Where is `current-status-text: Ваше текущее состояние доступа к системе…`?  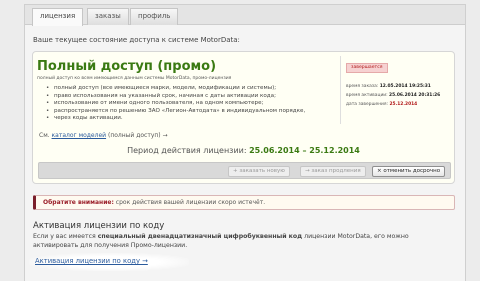 current-status-text: Ваше текущее состояние доступа к системе… is located at coordinates (136, 40).